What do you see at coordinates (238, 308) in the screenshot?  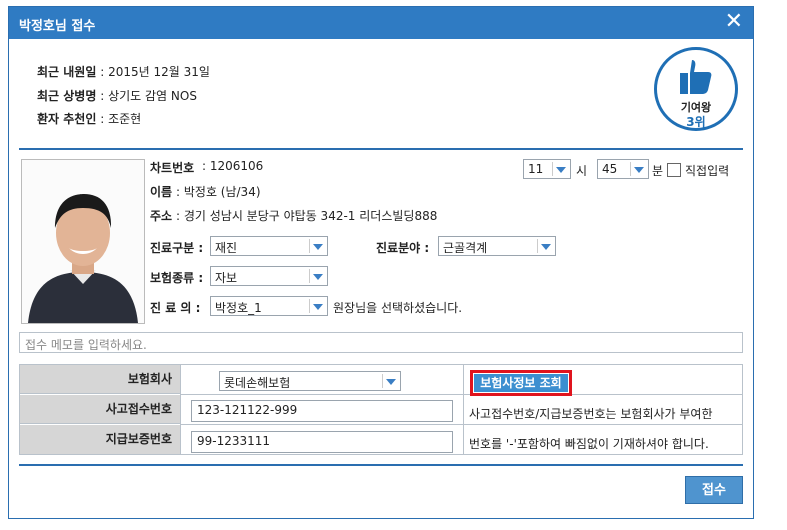 I see `doctor-value: 박정호_1` at bounding box center [238, 308].